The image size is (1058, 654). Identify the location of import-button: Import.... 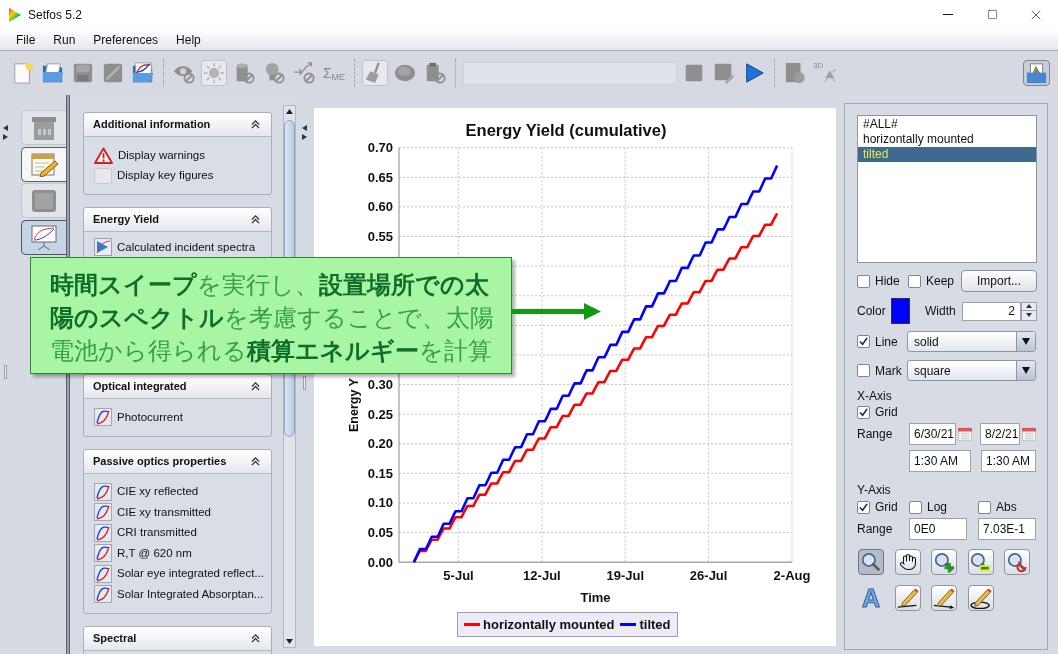
(999, 281).